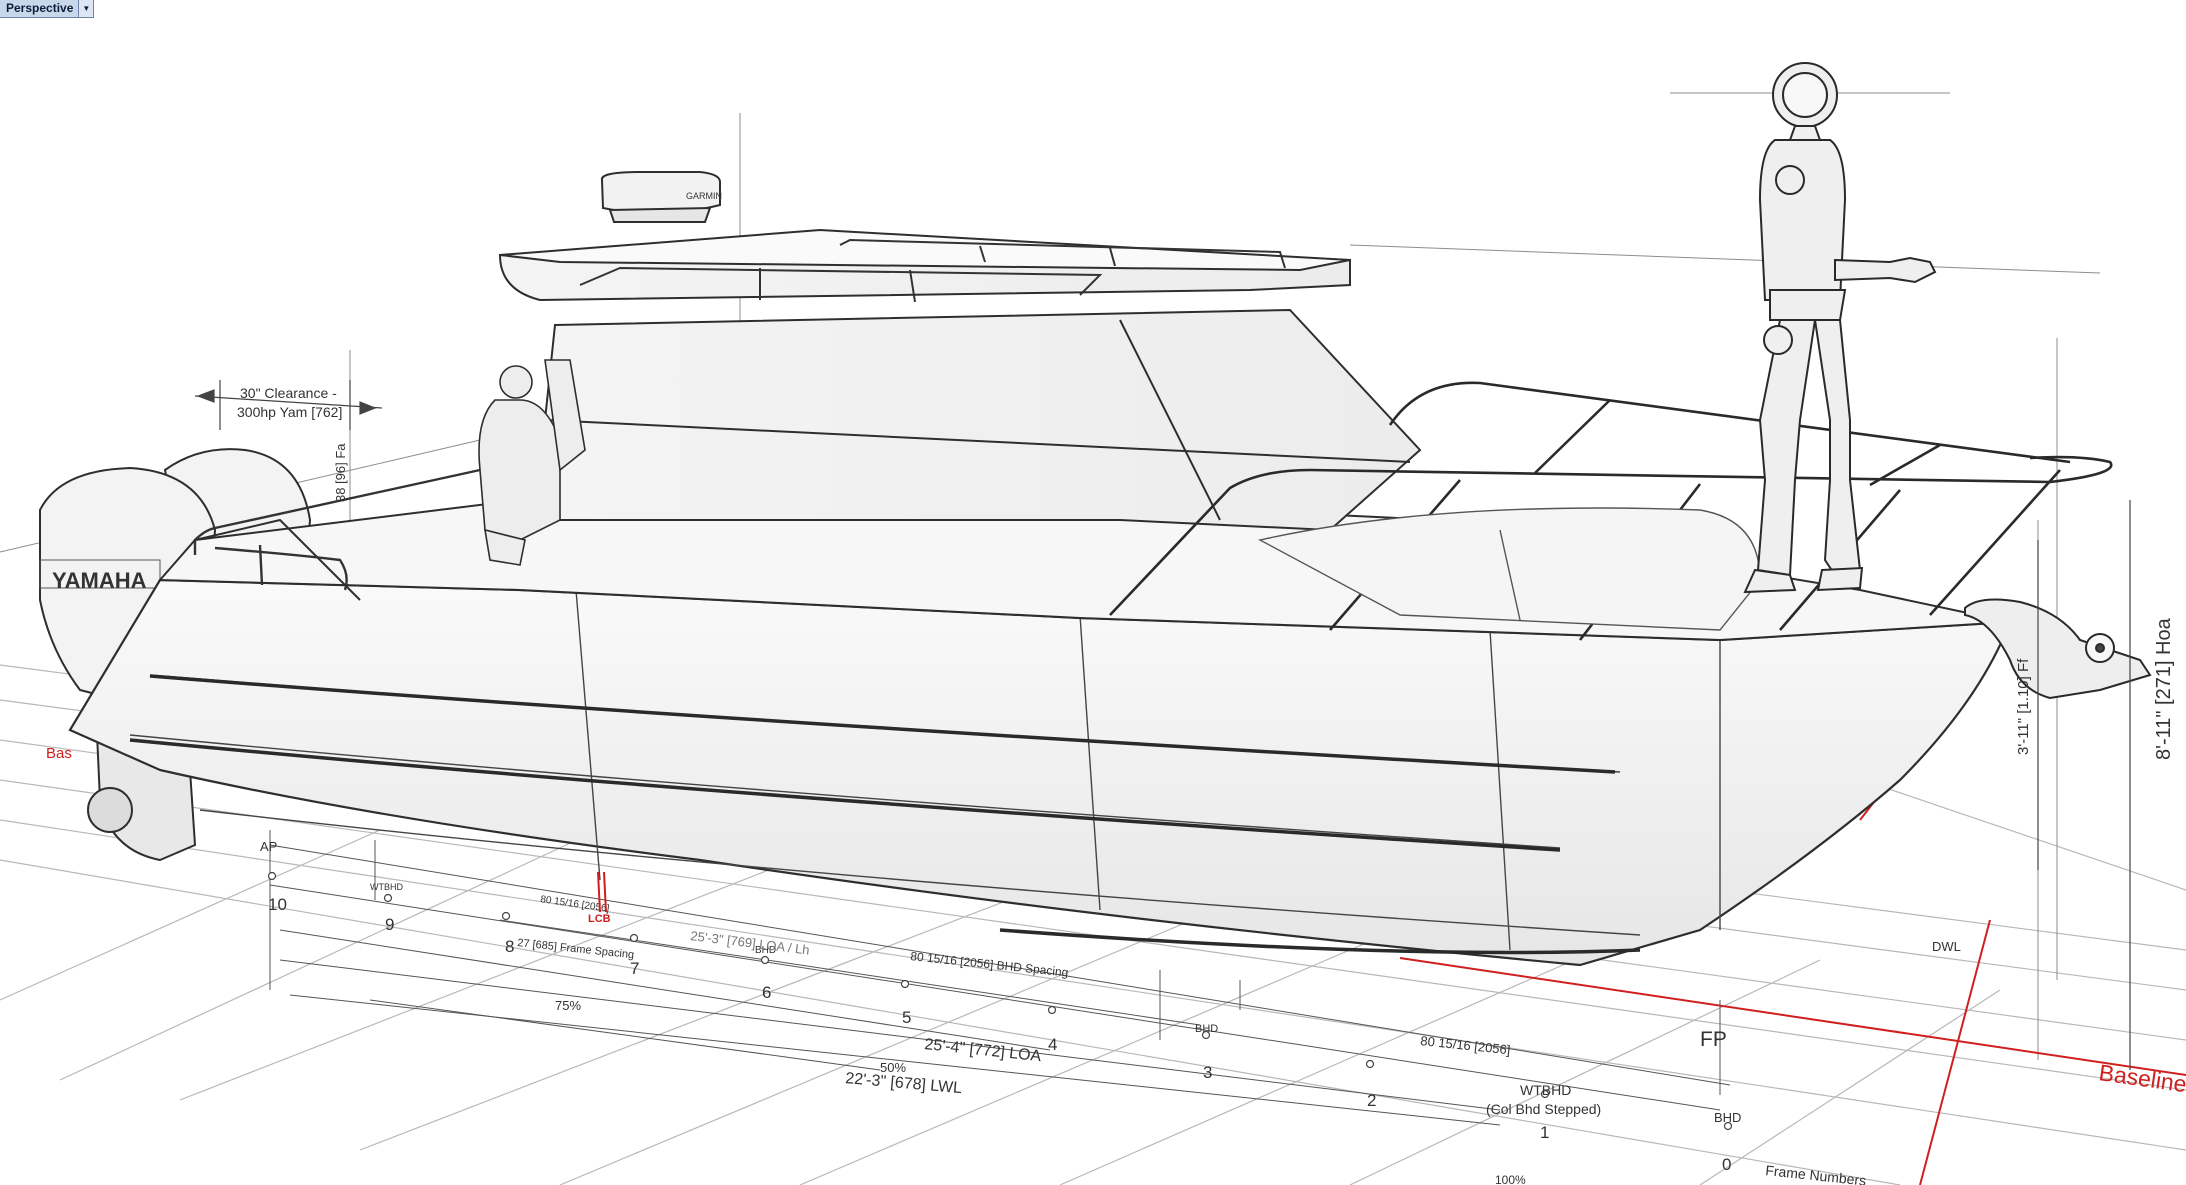 The height and width of the screenshot is (1185, 2186). Describe the element at coordinates (766, 992) in the screenshot. I see `frame-number: 6` at that location.